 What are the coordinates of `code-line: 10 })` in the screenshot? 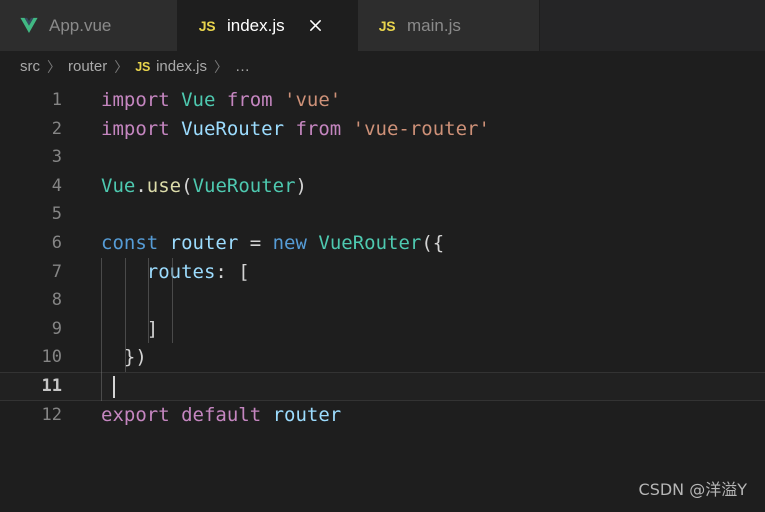 It's located at (382, 357).